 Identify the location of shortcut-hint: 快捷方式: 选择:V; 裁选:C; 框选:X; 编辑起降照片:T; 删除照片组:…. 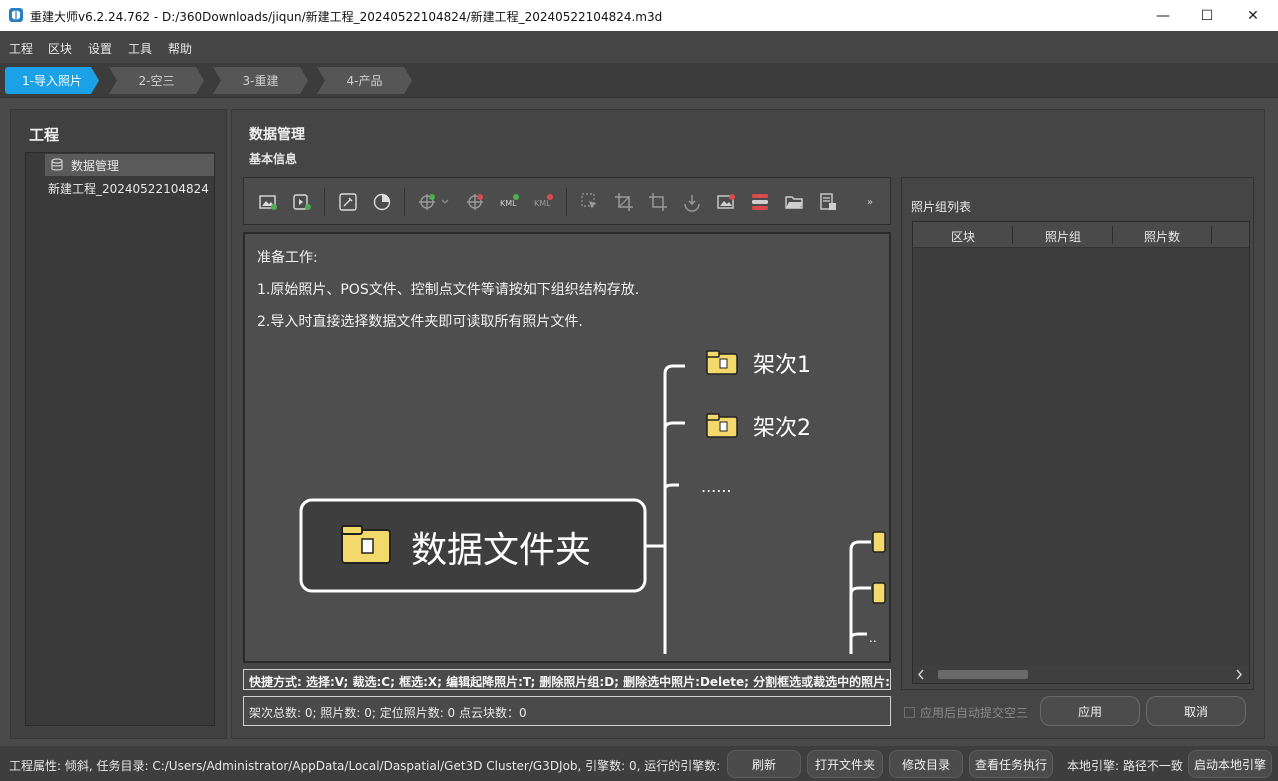
(567, 679).